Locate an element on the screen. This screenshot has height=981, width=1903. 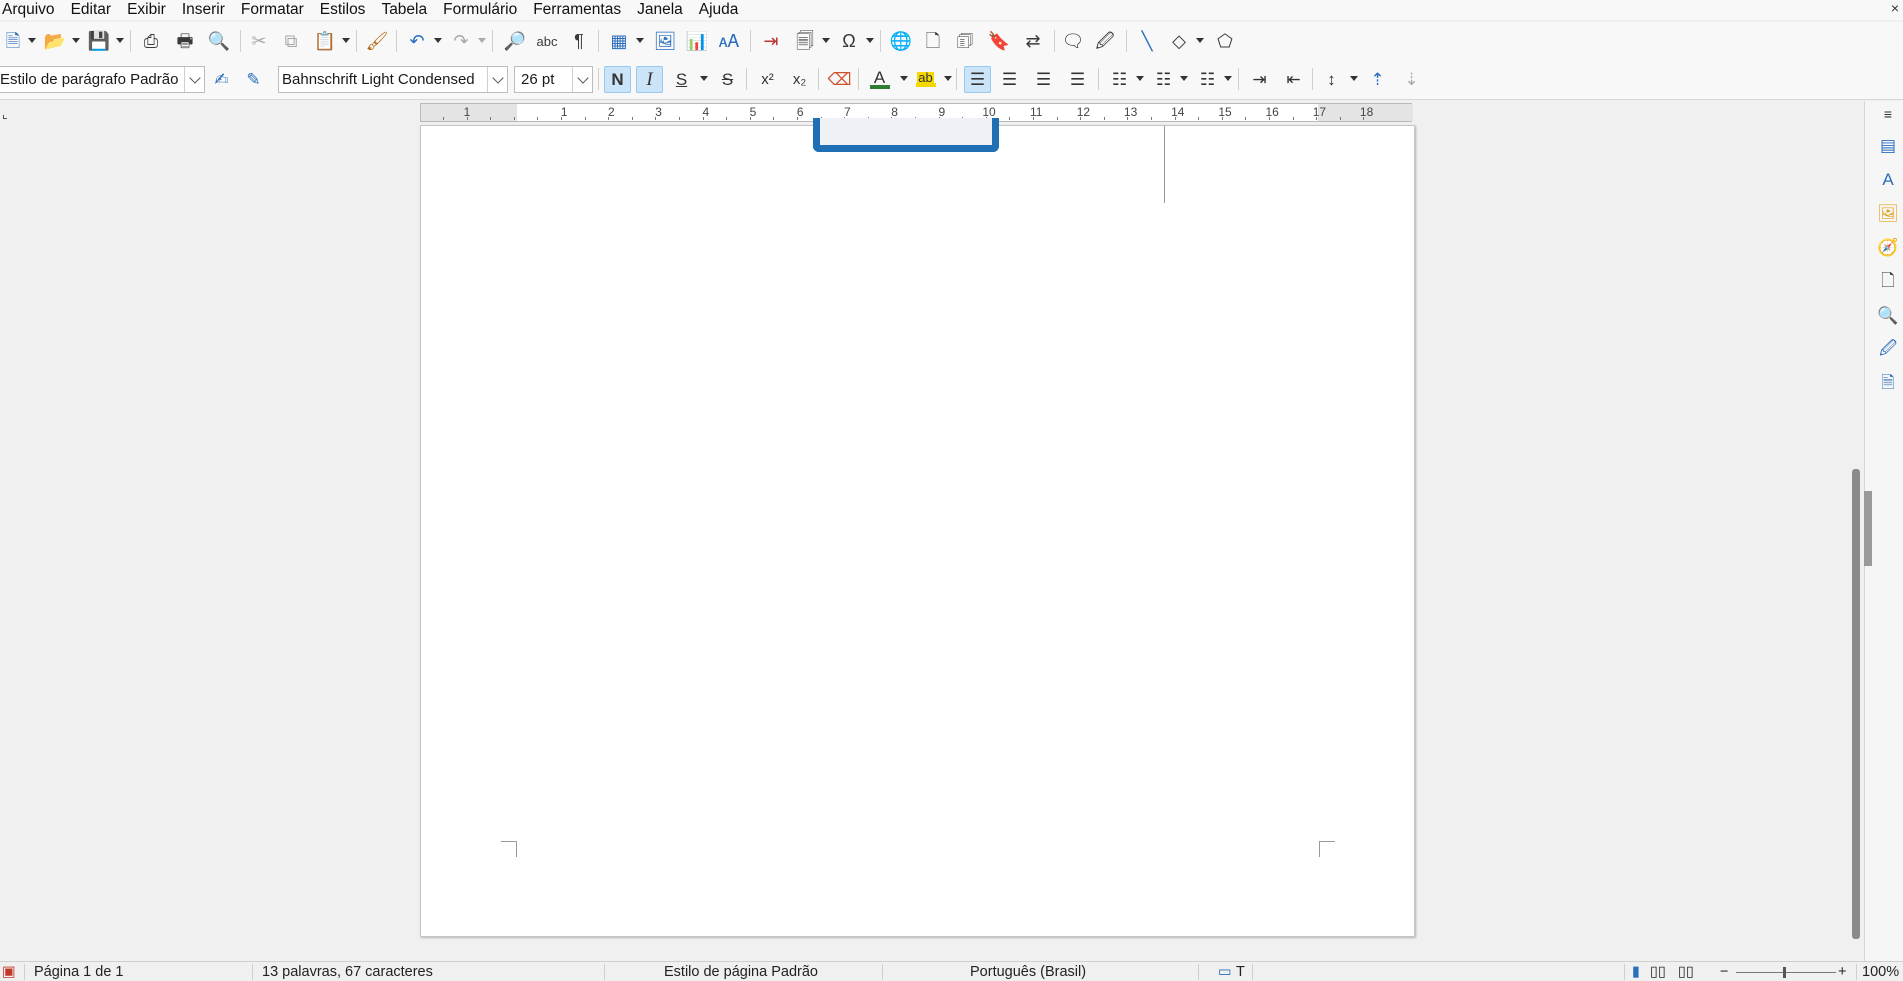
field-dropdown-arrow is located at coordinates (826, 40).